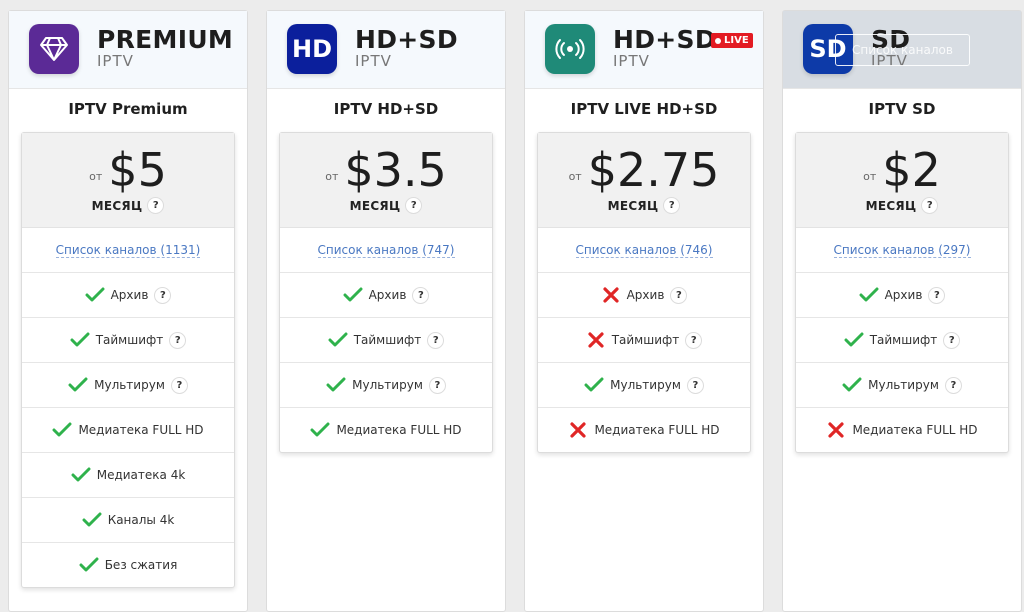 This screenshot has width=1024, height=612. I want to click on hd-logo-icon: HD, so click(312, 49).